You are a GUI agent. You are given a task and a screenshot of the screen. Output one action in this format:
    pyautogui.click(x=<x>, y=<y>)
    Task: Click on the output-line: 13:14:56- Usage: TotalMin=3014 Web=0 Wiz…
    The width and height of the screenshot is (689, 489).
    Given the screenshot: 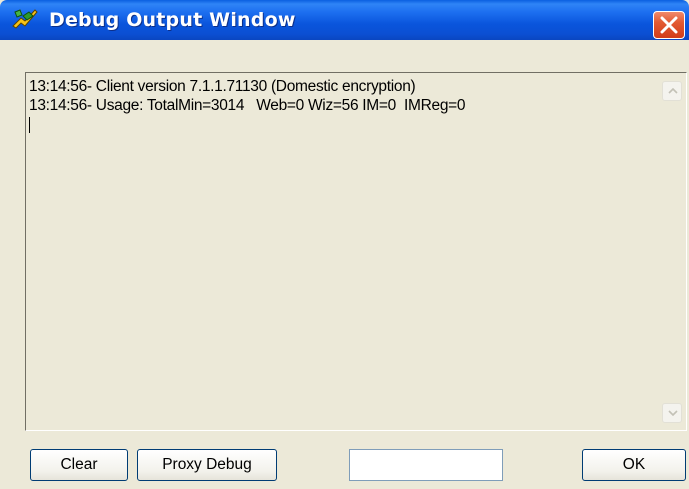 What is the action you would take?
    pyautogui.click(x=247, y=105)
    